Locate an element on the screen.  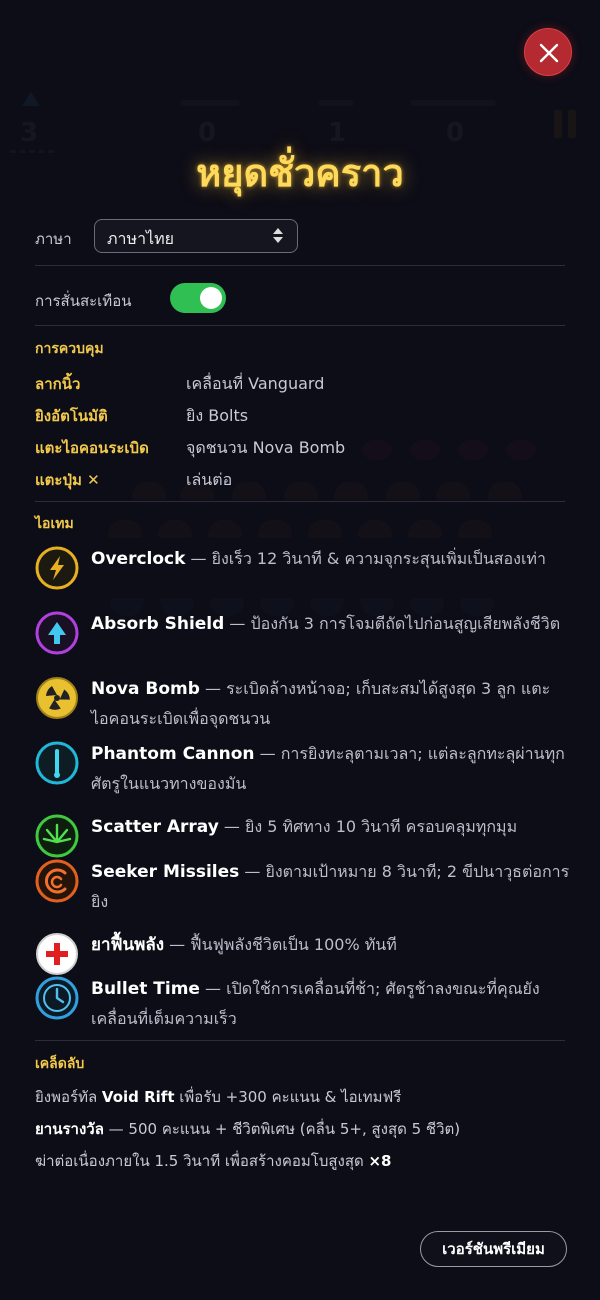
control-value: จุดชนวน Nova Bomb is located at coordinates (266, 447).